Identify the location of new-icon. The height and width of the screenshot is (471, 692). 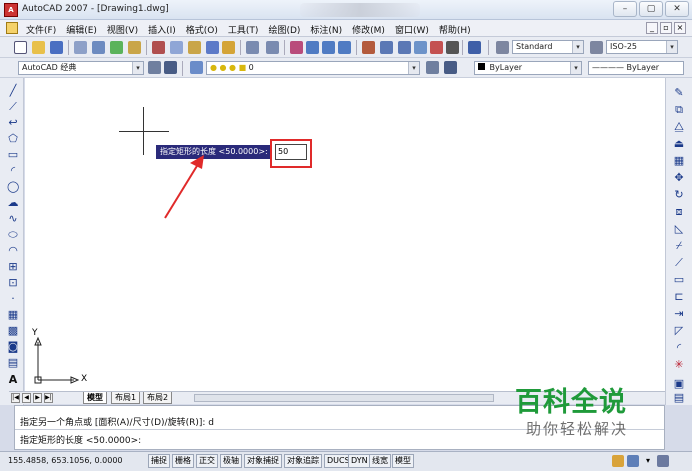
(20, 47).